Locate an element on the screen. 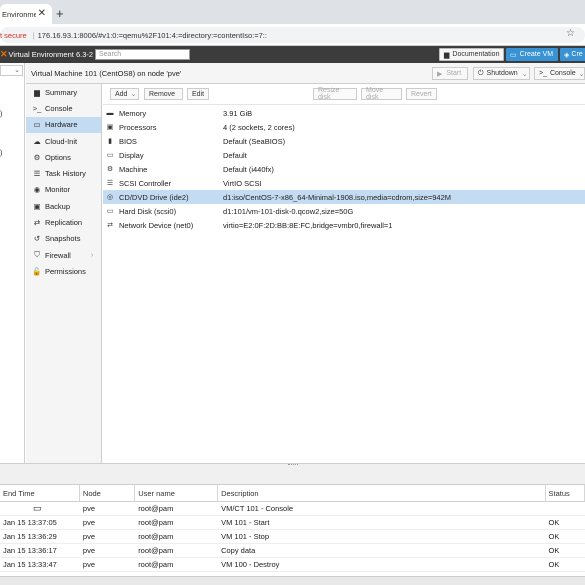 The image size is (585, 585). hardware-row: ☰ SCSI Controller VirtIO SCSI is located at coordinates (344, 183).